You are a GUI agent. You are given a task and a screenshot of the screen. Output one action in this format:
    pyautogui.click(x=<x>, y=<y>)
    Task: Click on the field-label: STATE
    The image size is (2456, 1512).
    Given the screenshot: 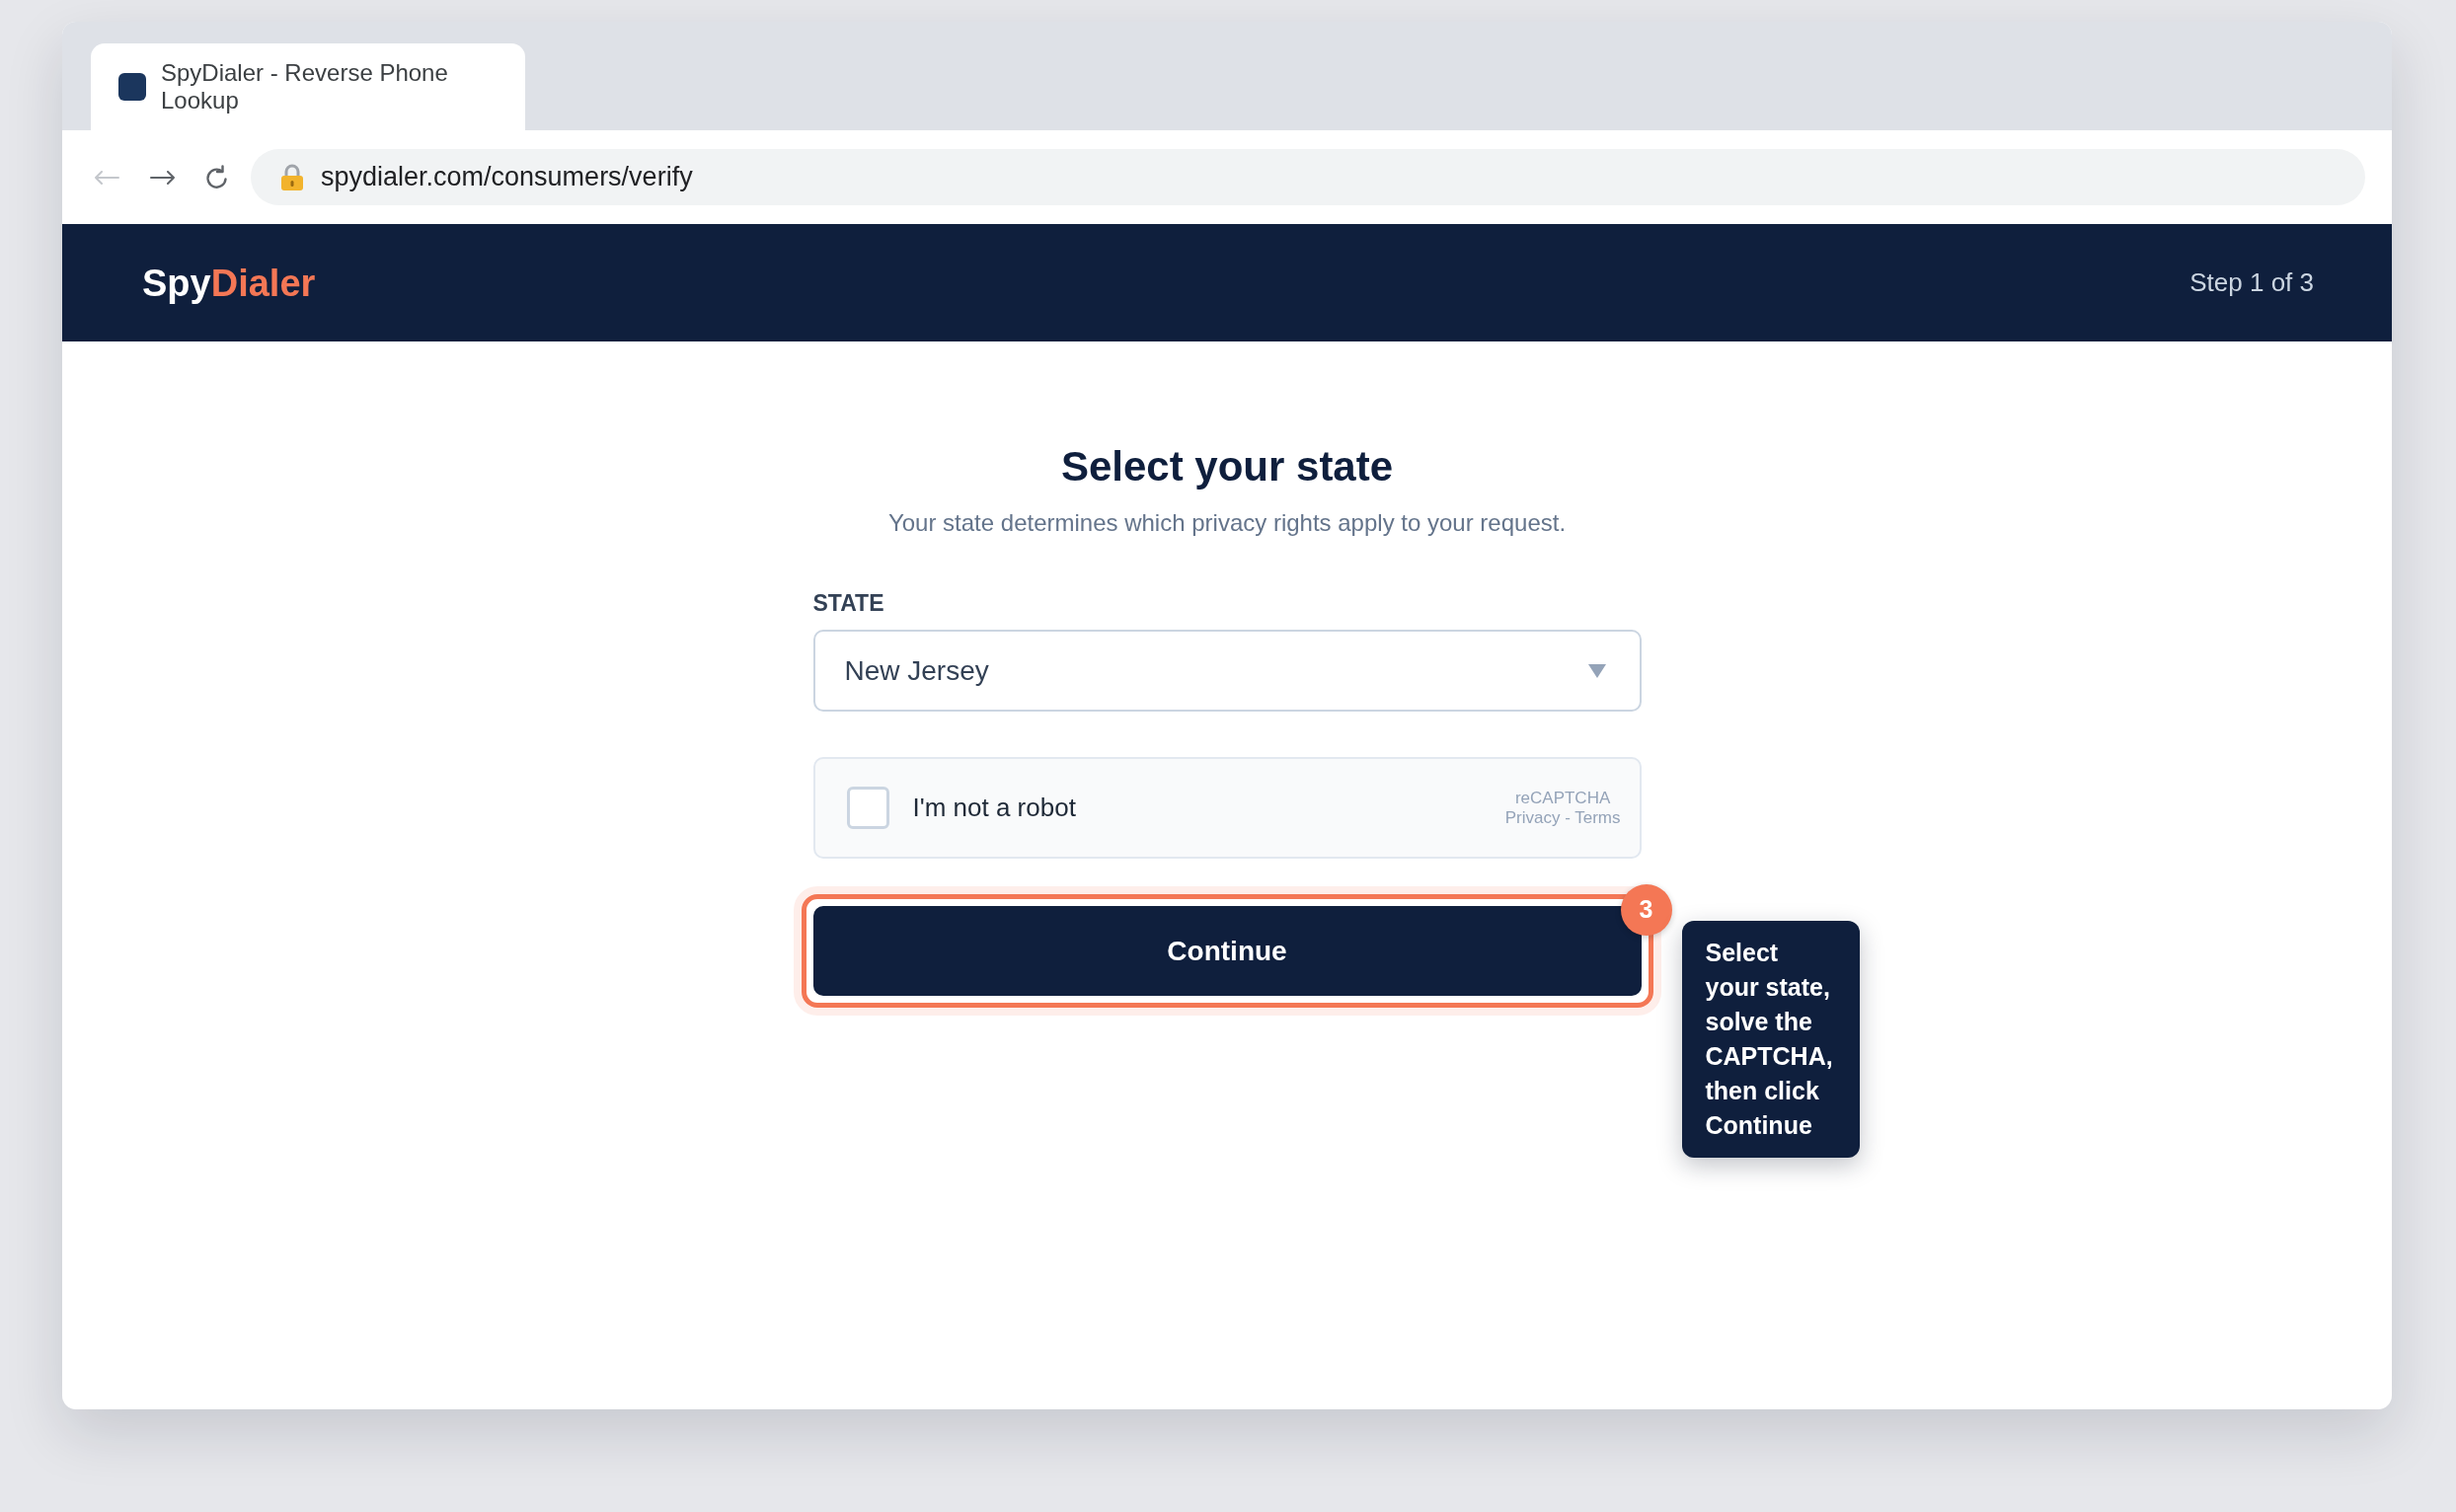 What is the action you would take?
    pyautogui.click(x=848, y=603)
    